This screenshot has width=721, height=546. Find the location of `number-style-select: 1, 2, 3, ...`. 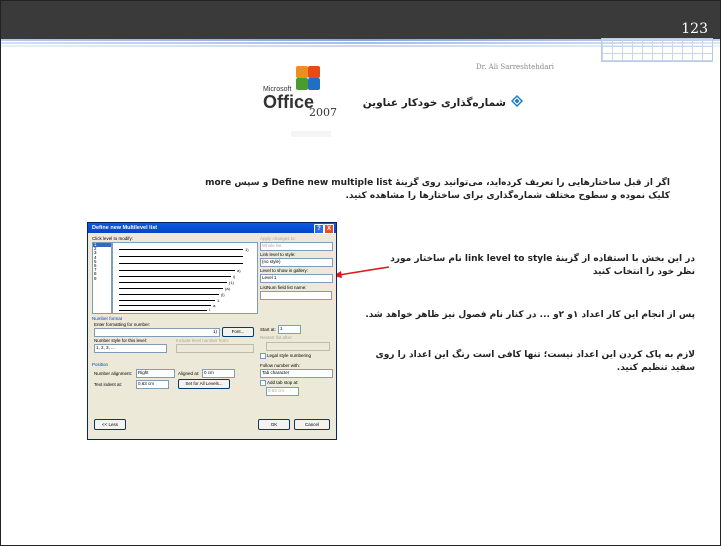

number-style-select: 1, 2, 3, ... is located at coordinates (130, 348).